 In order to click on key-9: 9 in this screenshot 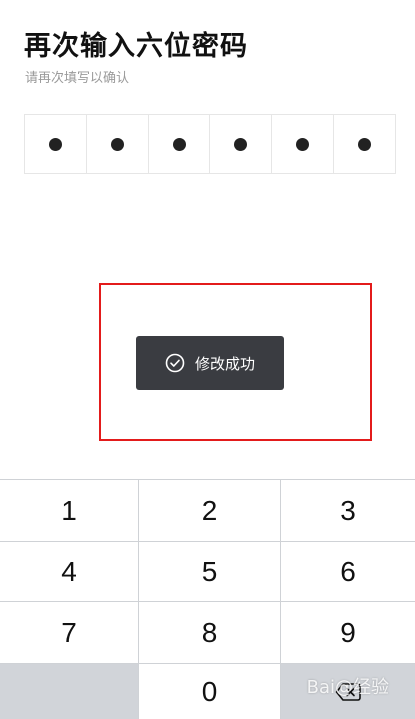, I will do `click(348, 633)`.